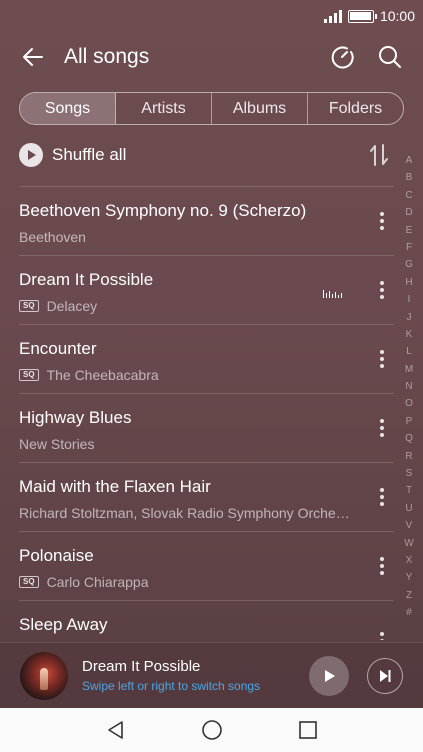 The width and height of the screenshot is (423, 752). I want to click on alphabet-index-letter: Q, so click(409, 438).